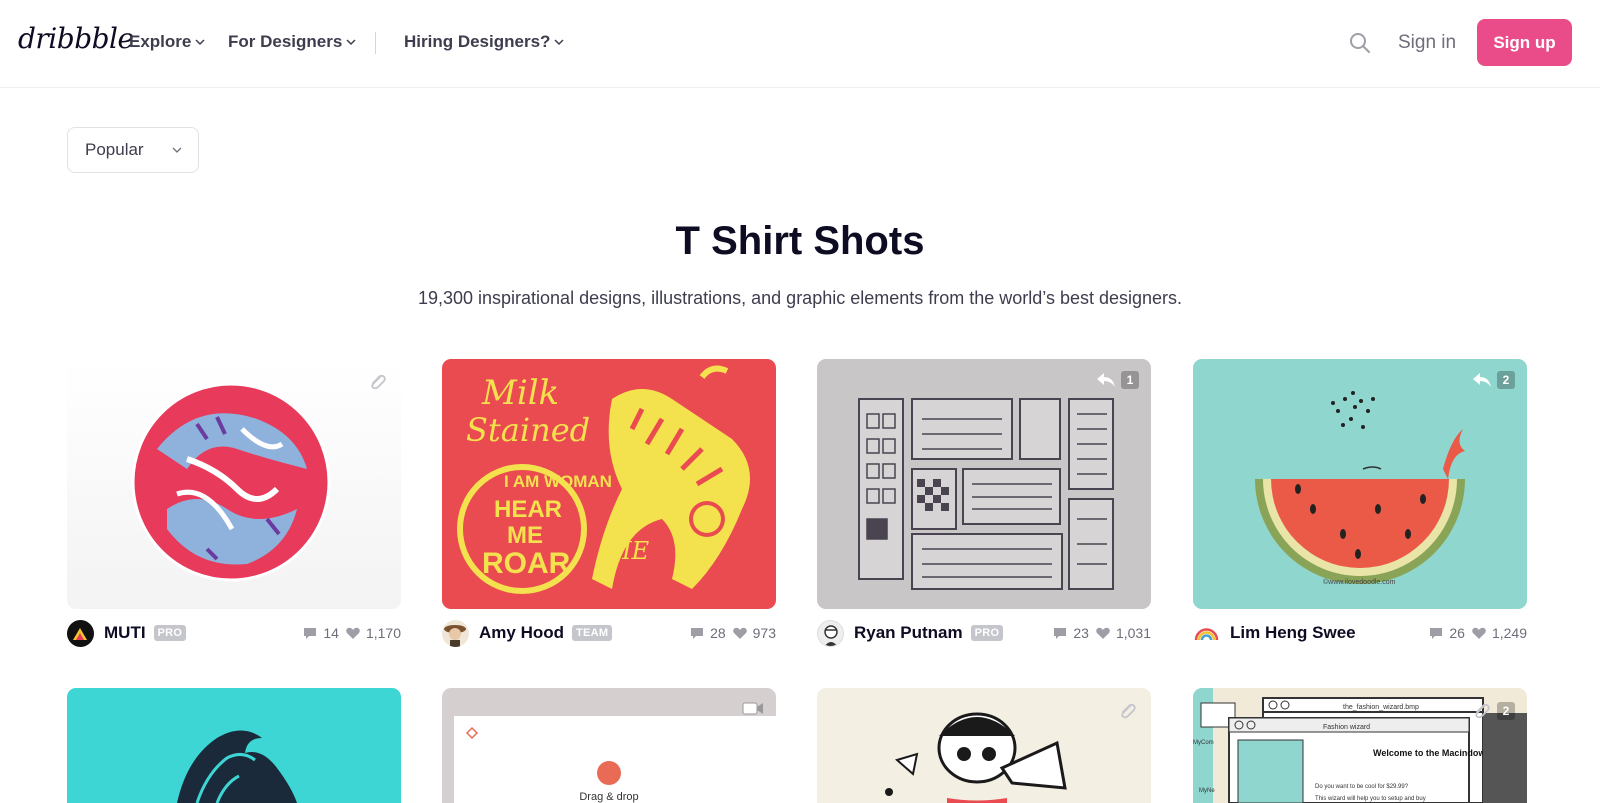  What do you see at coordinates (526, 563) in the screenshot?
I see `svg-text: ROAR` at bounding box center [526, 563].